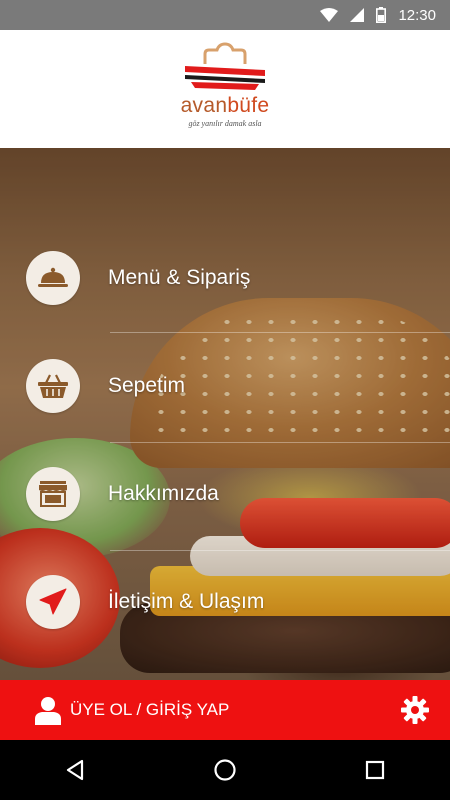 The height and width of the screenshot is (800, 450). I want to click on home-button, so click(225, 770).